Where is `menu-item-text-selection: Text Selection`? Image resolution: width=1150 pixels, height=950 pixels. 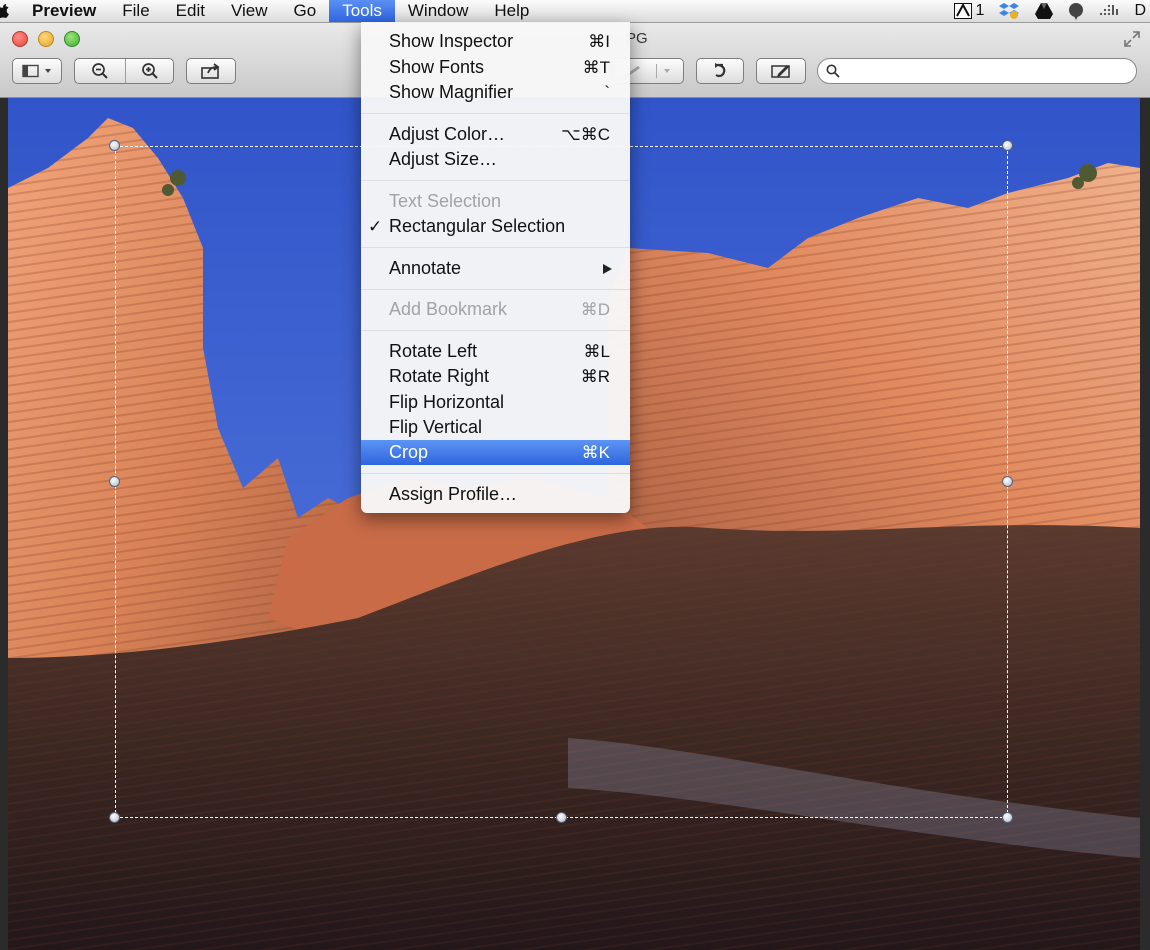
menu-item-text-selection: Text Selection is located at coordinates (445, 201).